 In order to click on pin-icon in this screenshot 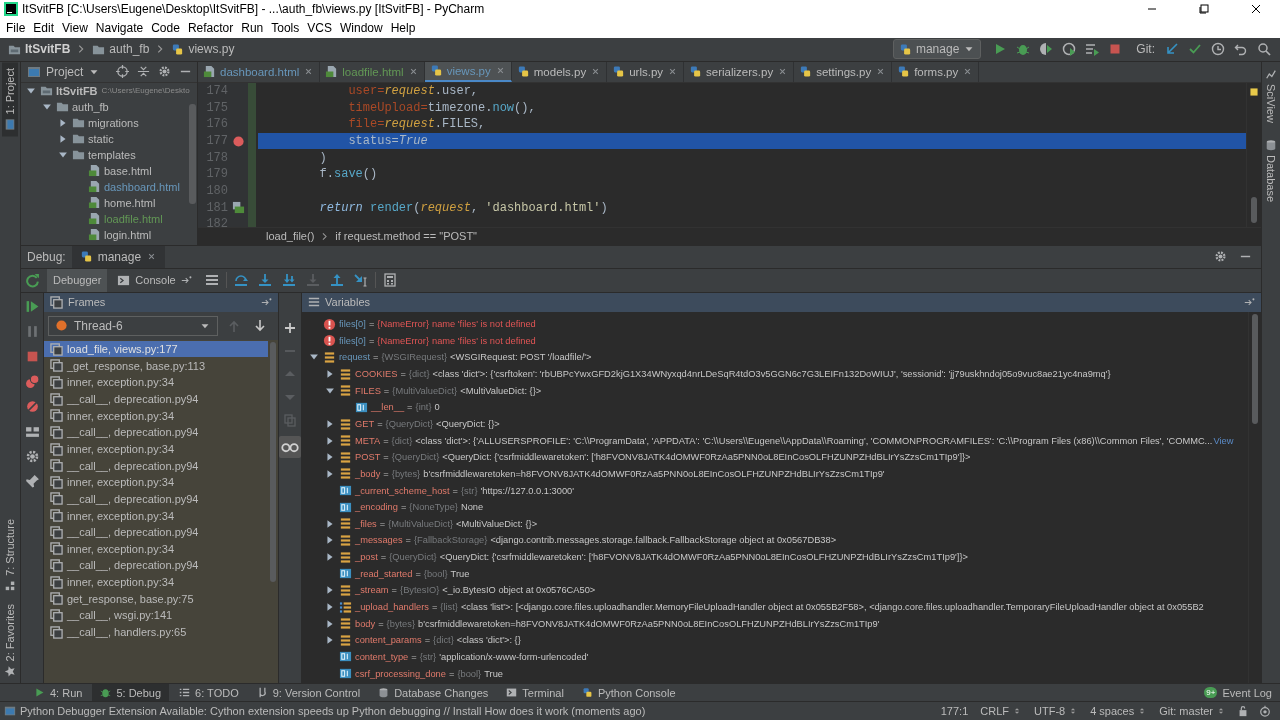, I will do `click(32, 481)`.